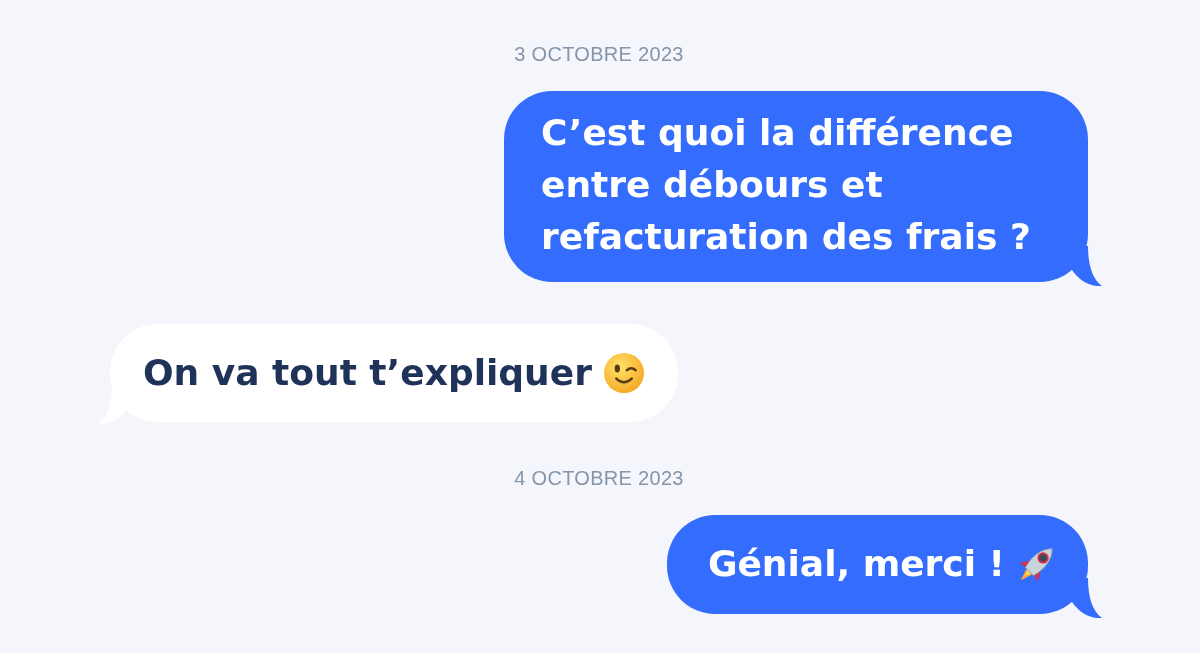  I want to click on message-text: C’est quoi la différence entre débours et refacturation des frais ?, so click(786, 185).